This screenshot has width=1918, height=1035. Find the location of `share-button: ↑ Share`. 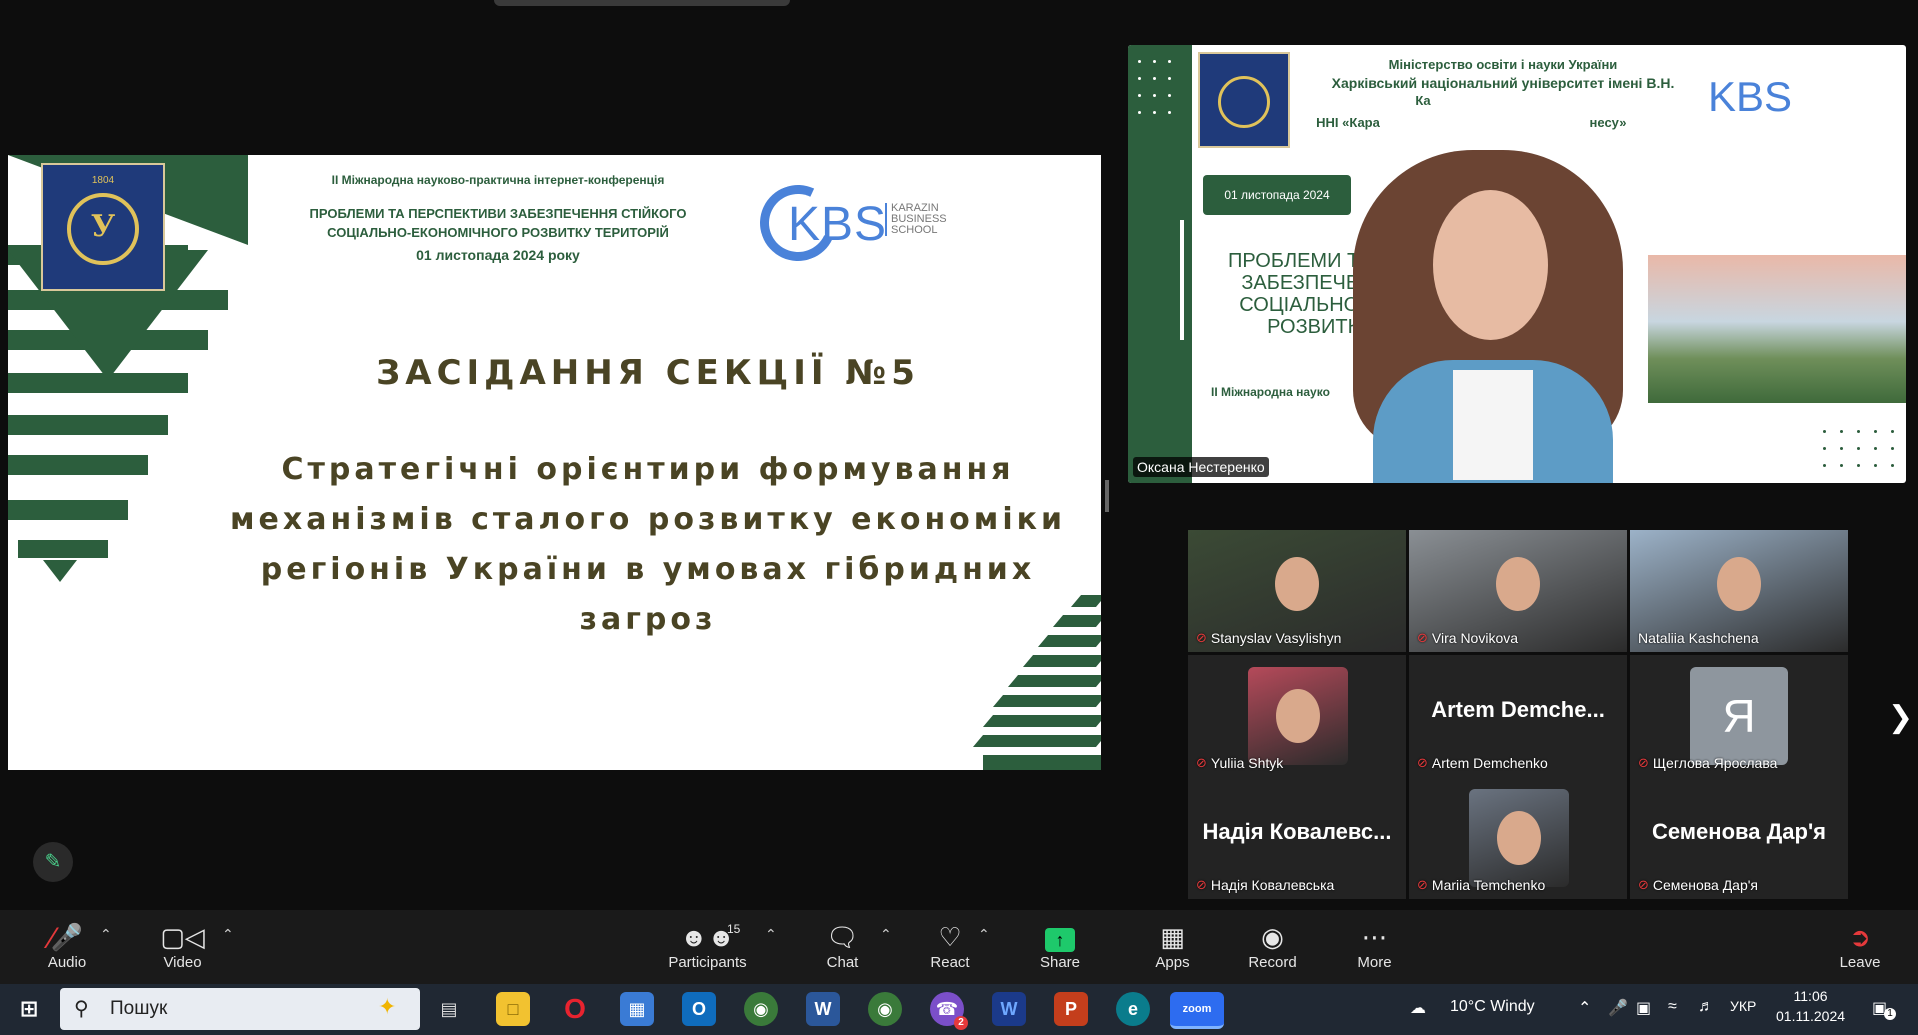

share-button: ↑ Share is located at coordinates (1060, 945).